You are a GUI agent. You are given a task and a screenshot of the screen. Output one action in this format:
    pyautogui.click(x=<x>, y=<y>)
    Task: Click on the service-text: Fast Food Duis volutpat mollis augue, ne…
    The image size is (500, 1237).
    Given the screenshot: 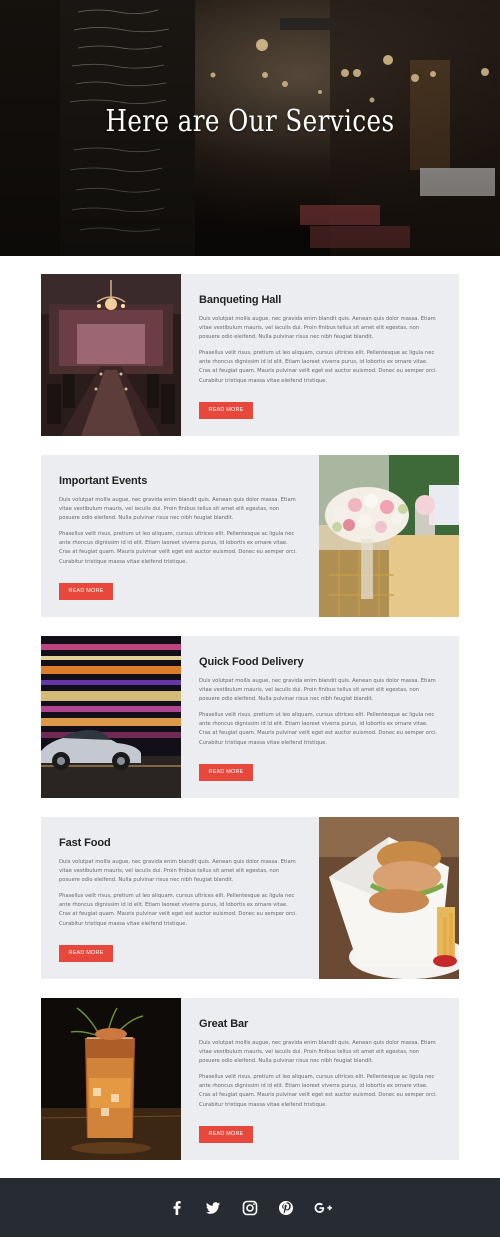 What is the action you would take?
    pyautogui.click(x=179, y=898)
    